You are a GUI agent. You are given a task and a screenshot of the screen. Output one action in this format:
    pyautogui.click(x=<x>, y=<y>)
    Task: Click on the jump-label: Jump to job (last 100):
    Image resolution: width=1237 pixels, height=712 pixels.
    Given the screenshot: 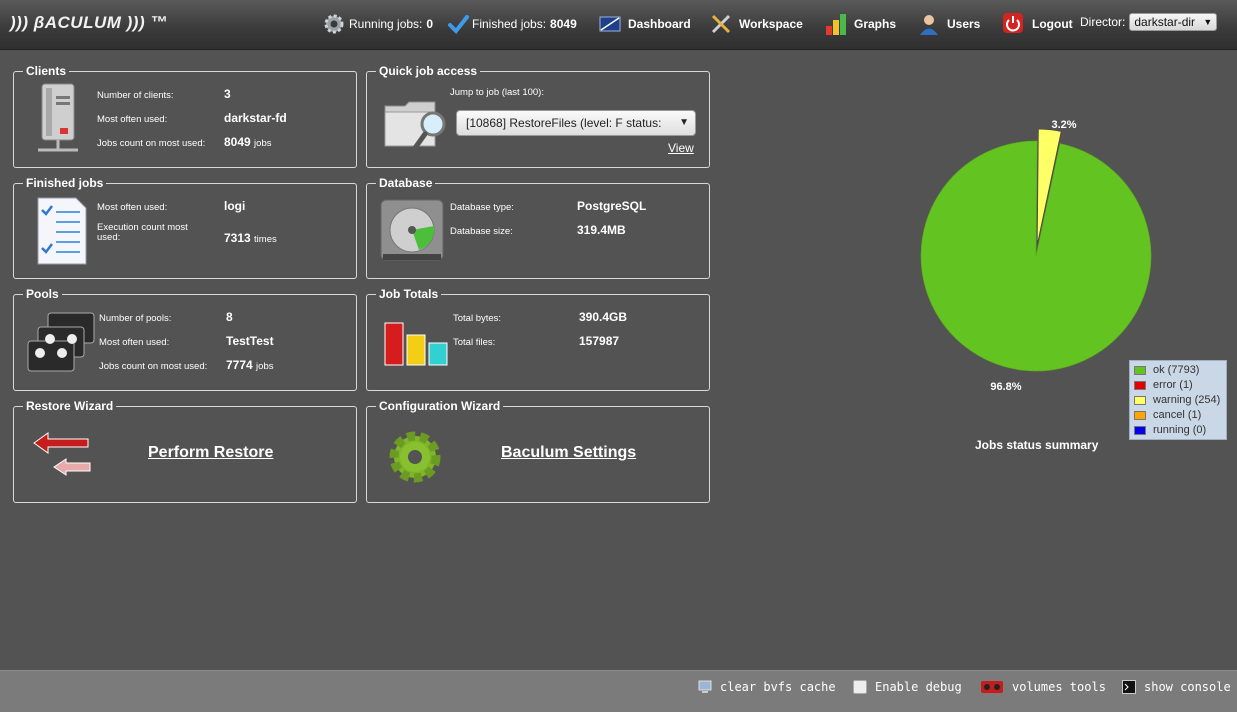 What is the action you would take?
    pyautogui.click(x=497, y=92)
    